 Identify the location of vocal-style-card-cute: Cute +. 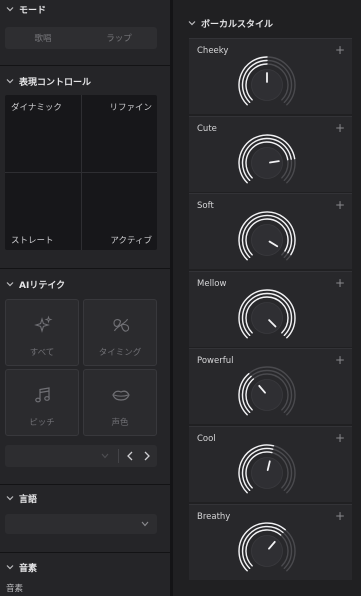
(270, 154).